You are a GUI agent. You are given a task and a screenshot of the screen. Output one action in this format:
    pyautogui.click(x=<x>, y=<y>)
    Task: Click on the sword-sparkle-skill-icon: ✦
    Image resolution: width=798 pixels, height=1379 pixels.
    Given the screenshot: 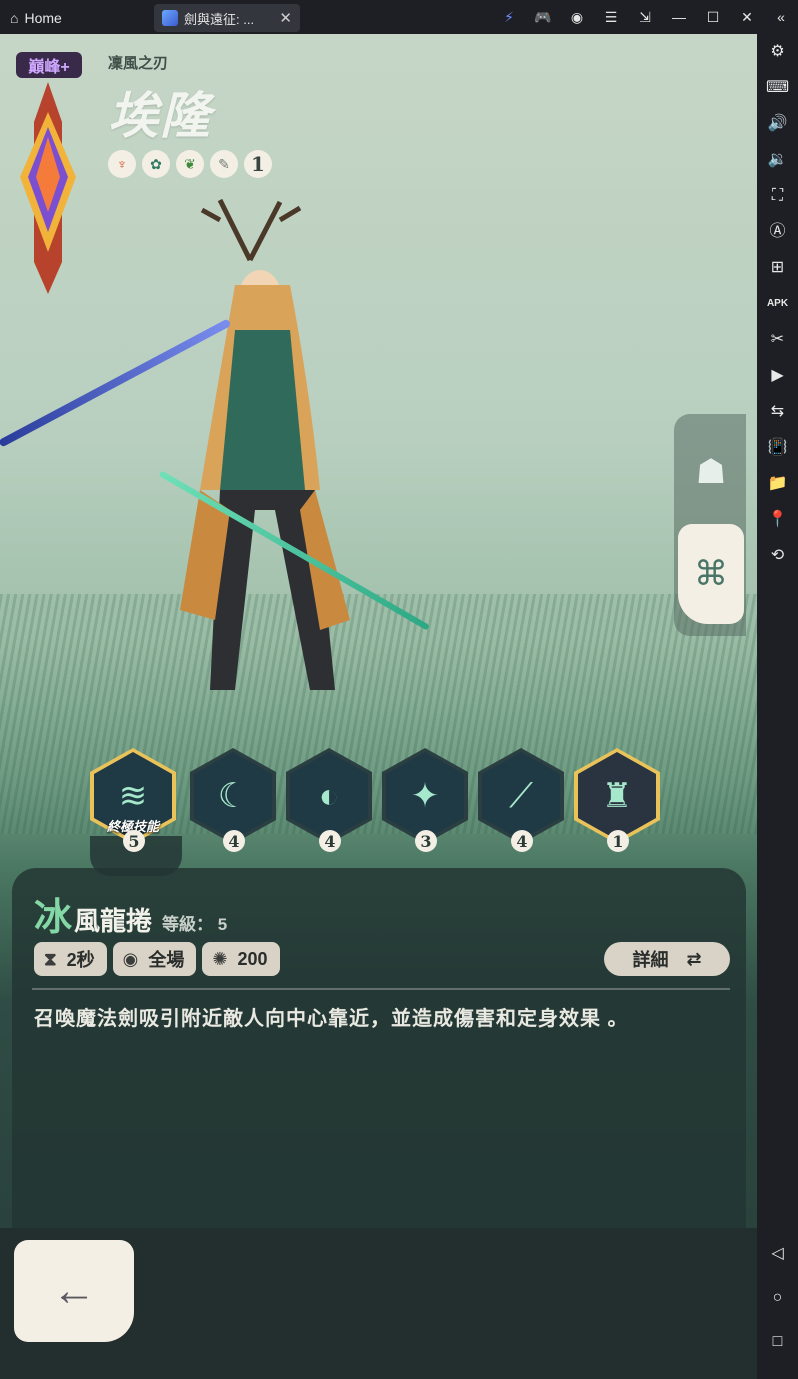 What is the action you would take?
    pyautogui.click(x=425, y=796)
    